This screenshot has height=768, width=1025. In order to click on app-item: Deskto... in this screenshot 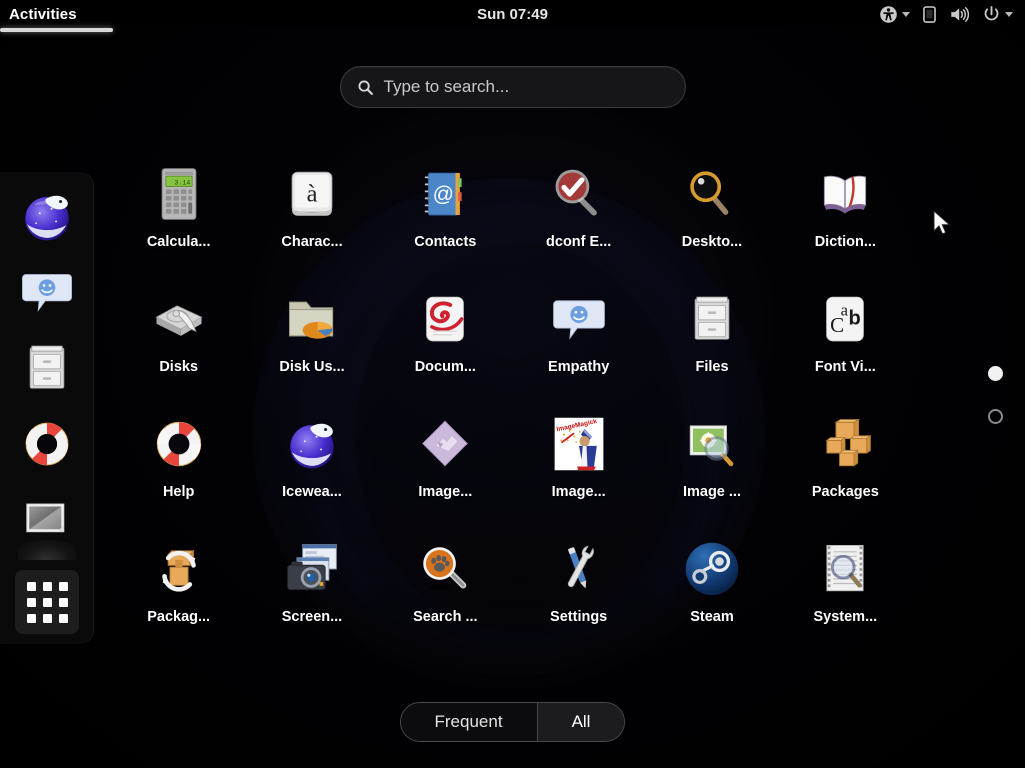, I will do `click(711, 217)`.